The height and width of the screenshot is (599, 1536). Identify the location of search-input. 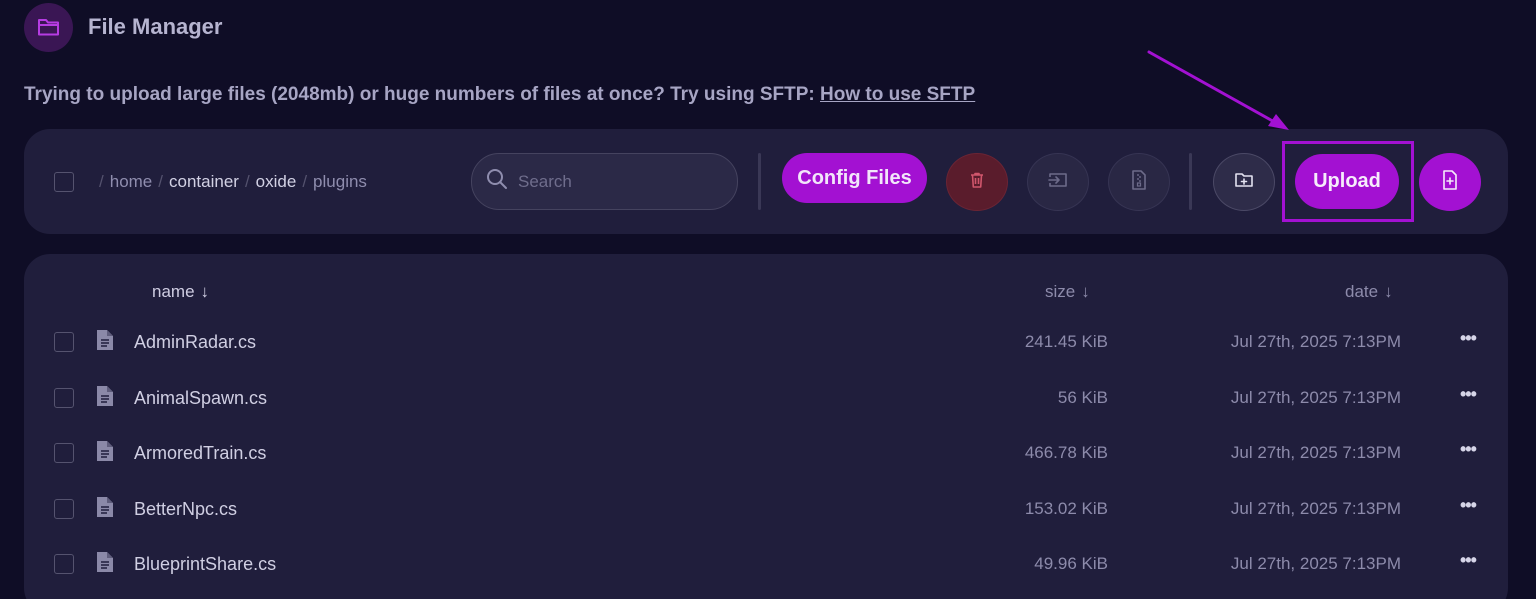
(613, 181).